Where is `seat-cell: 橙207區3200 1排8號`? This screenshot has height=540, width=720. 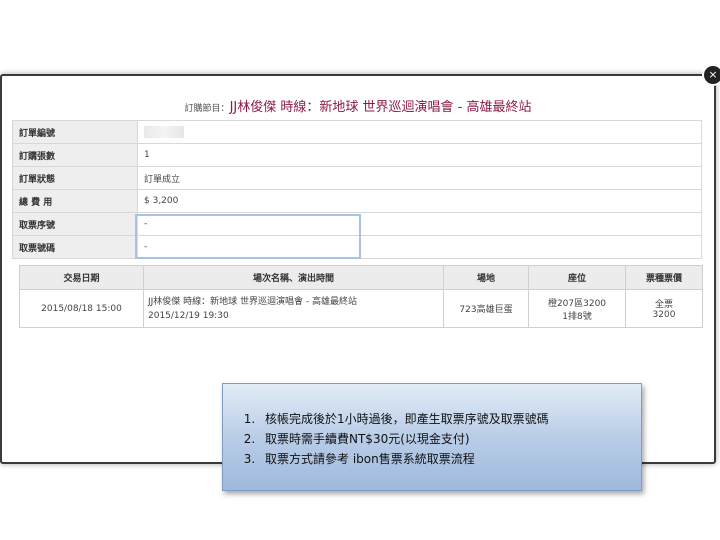
seat-cell: 橙207區3200 1排8號 is located at coordinates (577, 308).